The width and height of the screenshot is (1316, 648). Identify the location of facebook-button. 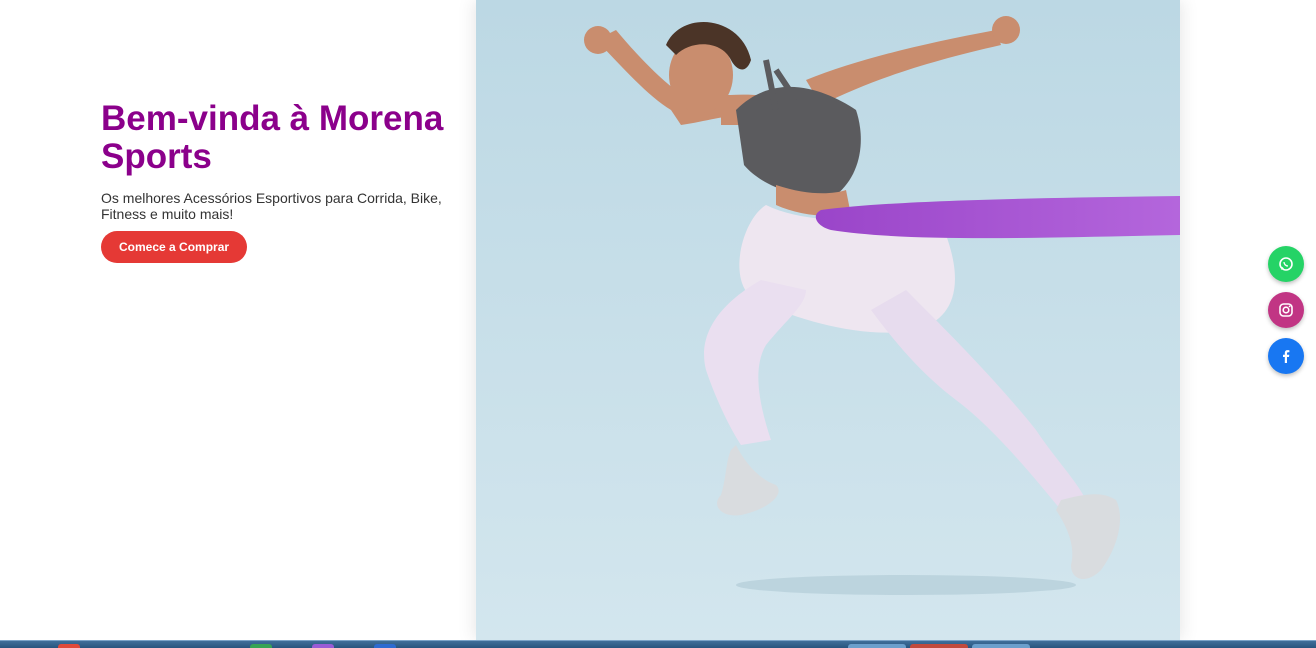
(1286, 356).